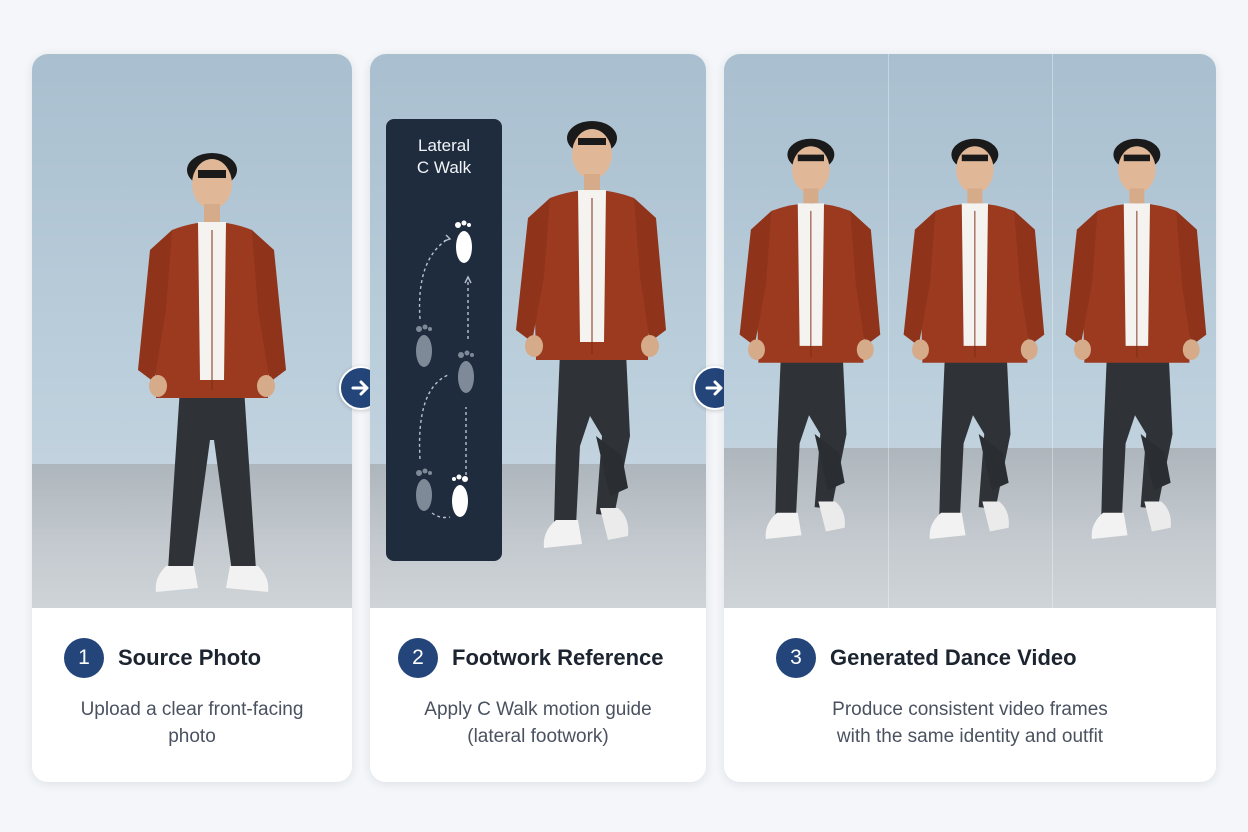 Image resolution: width=1248 pixels, height=832 pixels. Describe the element at coordinates (84, 658) in the screenshot. I see `step-number-badge: 1` at that location.